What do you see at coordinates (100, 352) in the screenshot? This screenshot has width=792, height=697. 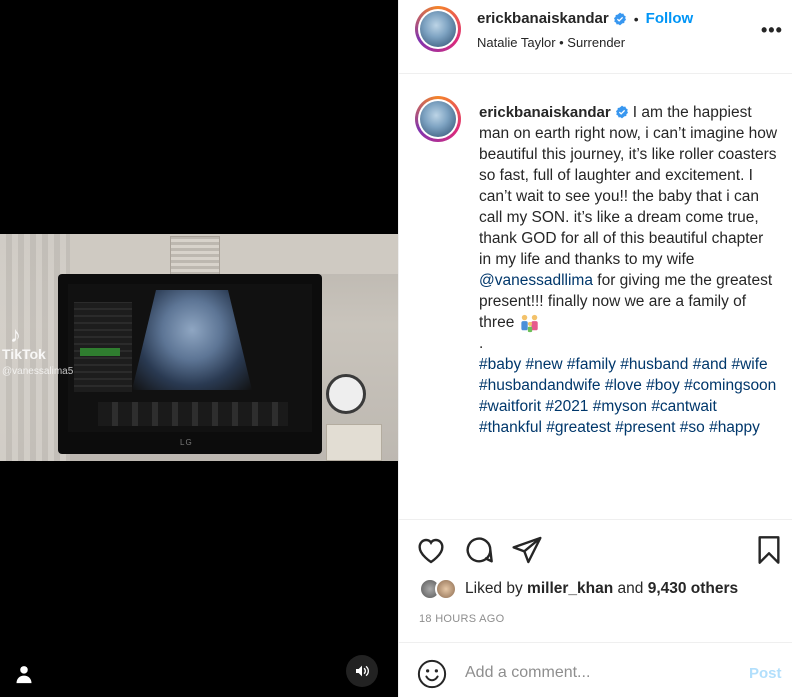 I see `screen-highlight` at bounding box center [100, 352].